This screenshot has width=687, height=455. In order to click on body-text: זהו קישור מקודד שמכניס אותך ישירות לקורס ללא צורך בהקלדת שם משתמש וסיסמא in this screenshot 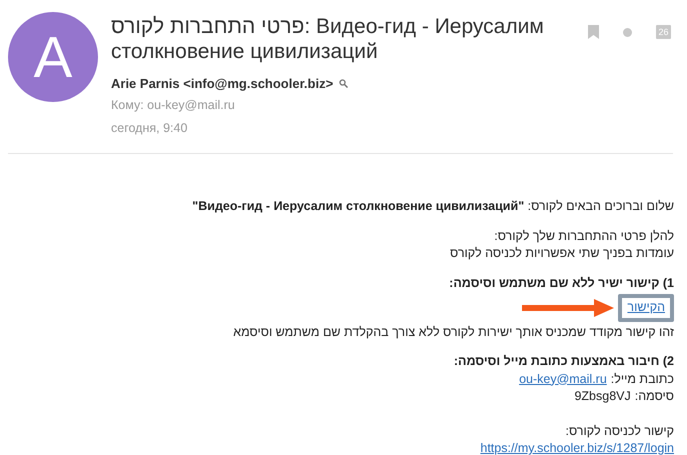, I will do `click(453, 332)`.